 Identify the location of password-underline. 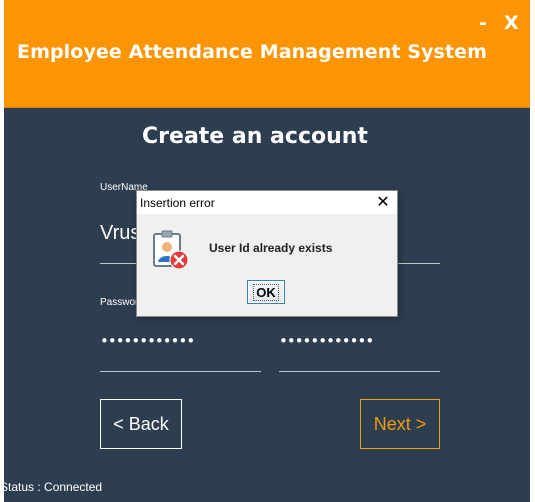
(180, 371).